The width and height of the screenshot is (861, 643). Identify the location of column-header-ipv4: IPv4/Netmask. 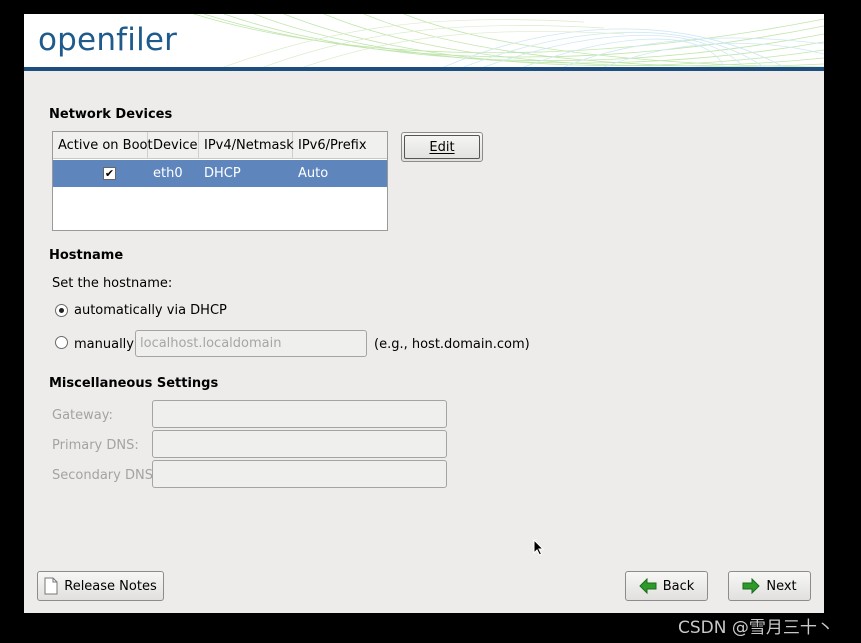
(246, 145).